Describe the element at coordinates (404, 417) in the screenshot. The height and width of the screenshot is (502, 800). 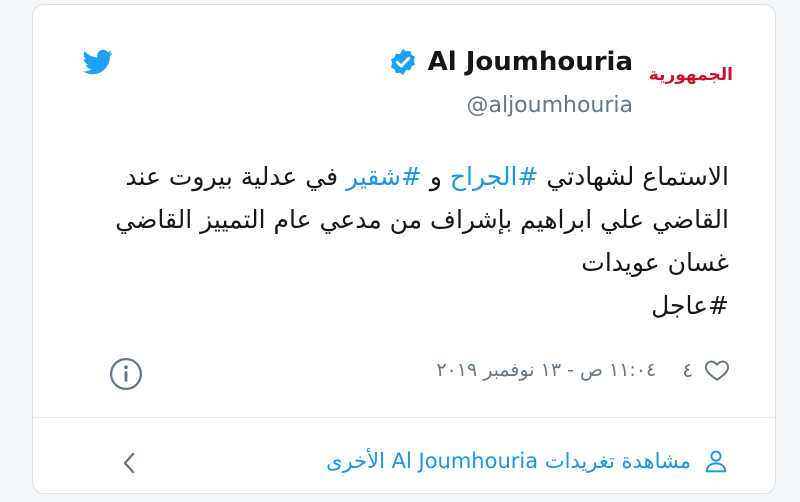
I see `divider` at that location.